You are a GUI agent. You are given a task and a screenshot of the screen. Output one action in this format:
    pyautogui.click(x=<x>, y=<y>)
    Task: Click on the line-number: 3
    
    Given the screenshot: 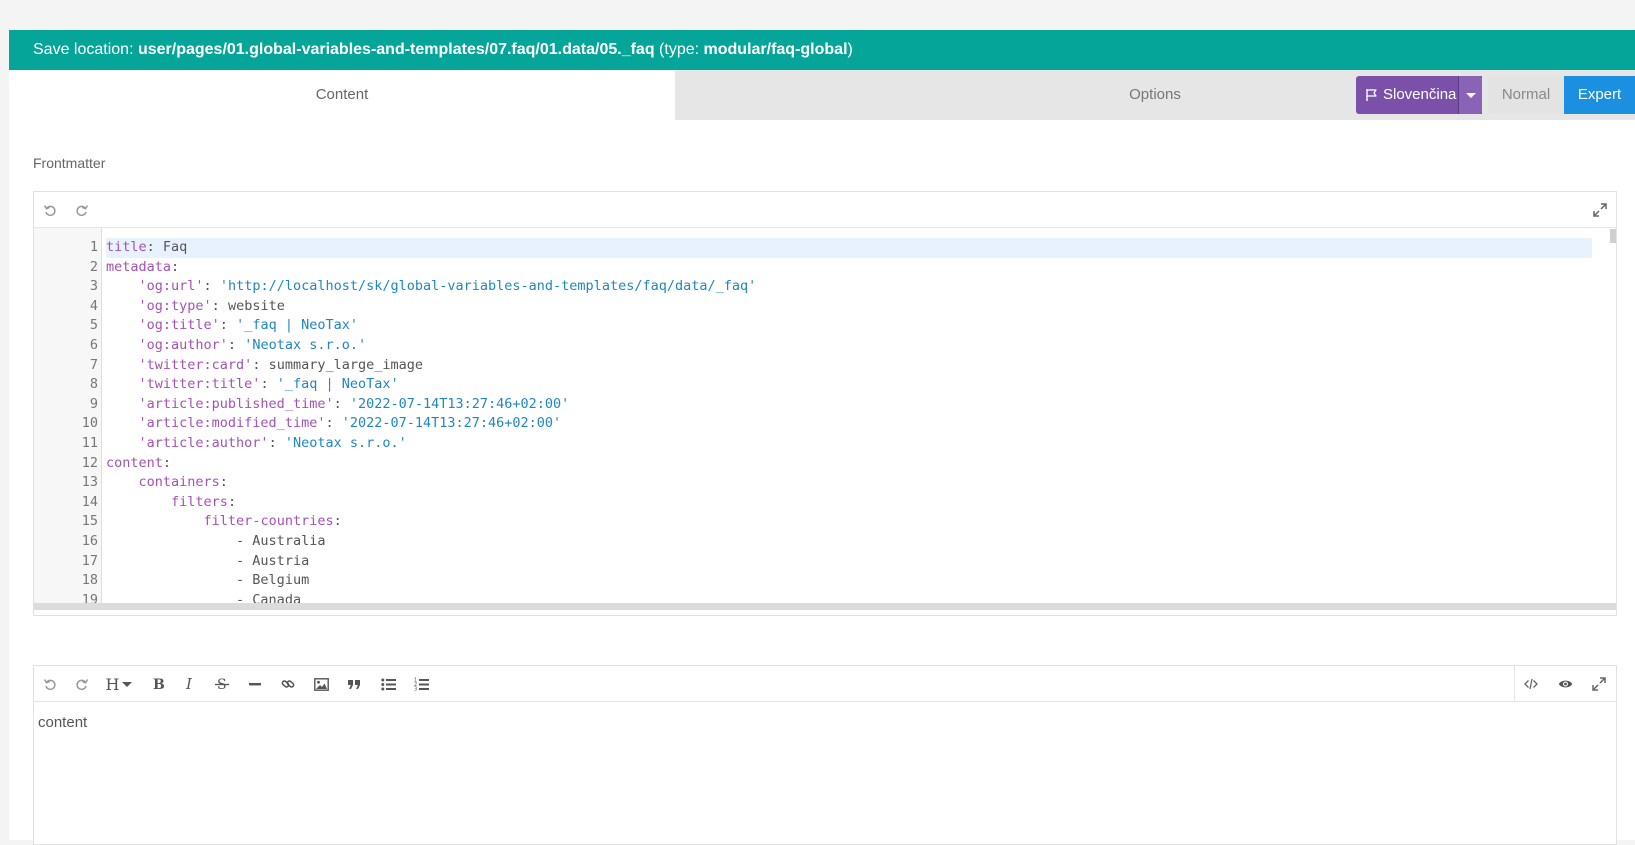 What is the action you would take?
    pyautogui.click(x=93, y=286)
    